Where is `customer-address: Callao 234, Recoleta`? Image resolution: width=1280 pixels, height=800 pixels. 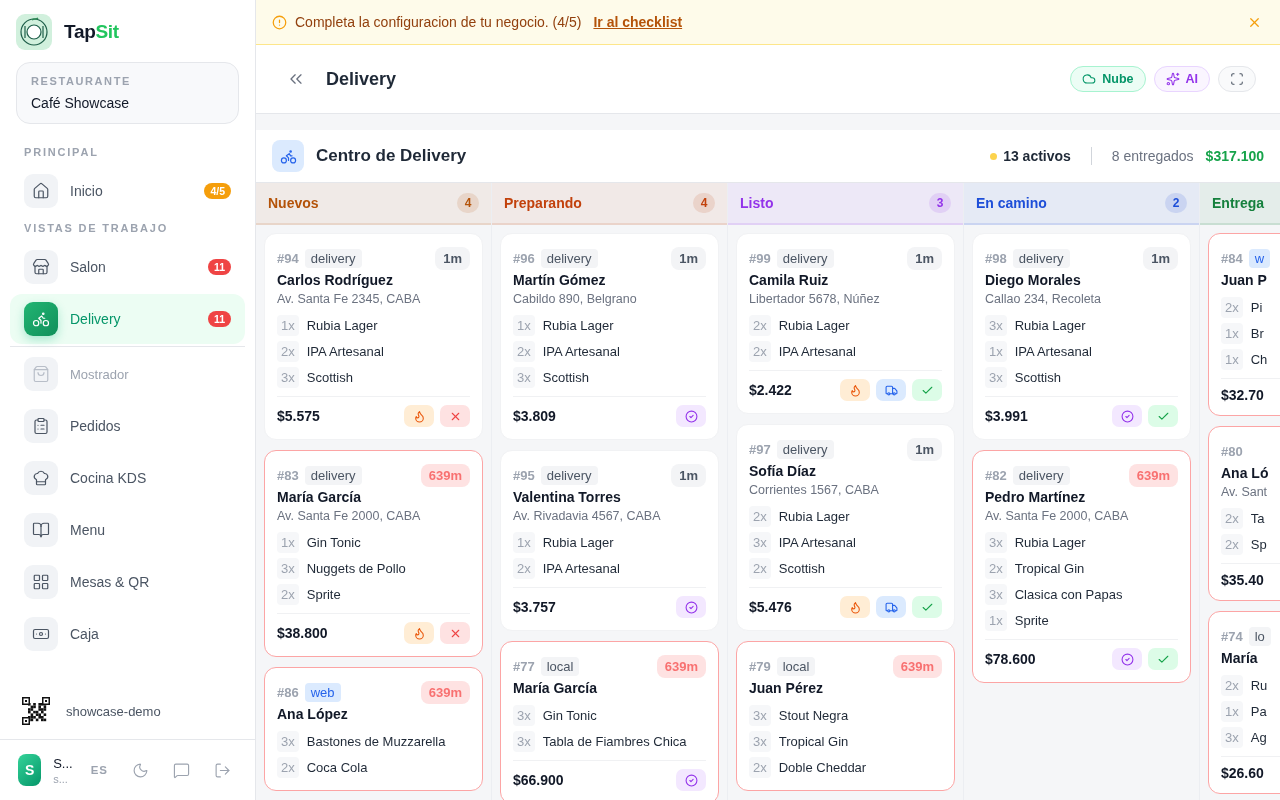 customer-address: Callao 234, Recoleta is located at coordinates (1044, 299).